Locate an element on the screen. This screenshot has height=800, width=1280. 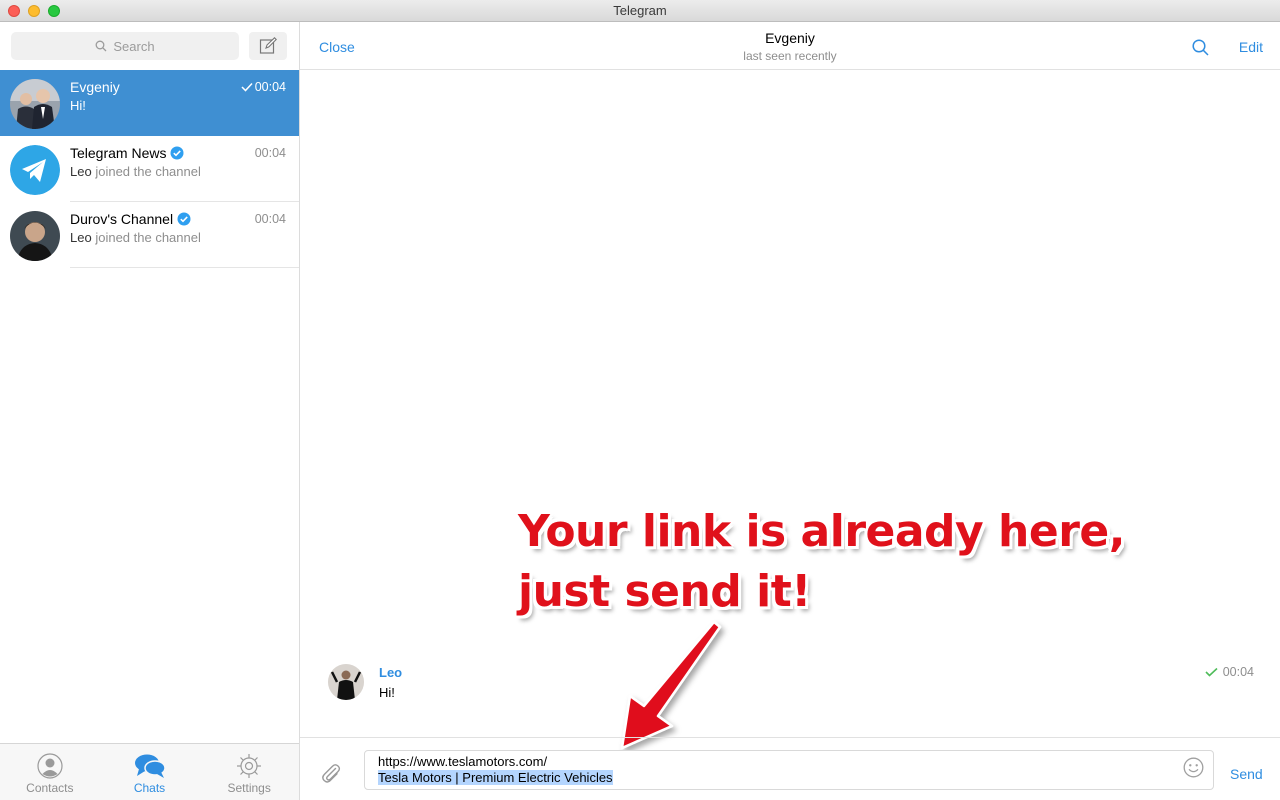
contacts-icon is located at coordinates (50, 766).